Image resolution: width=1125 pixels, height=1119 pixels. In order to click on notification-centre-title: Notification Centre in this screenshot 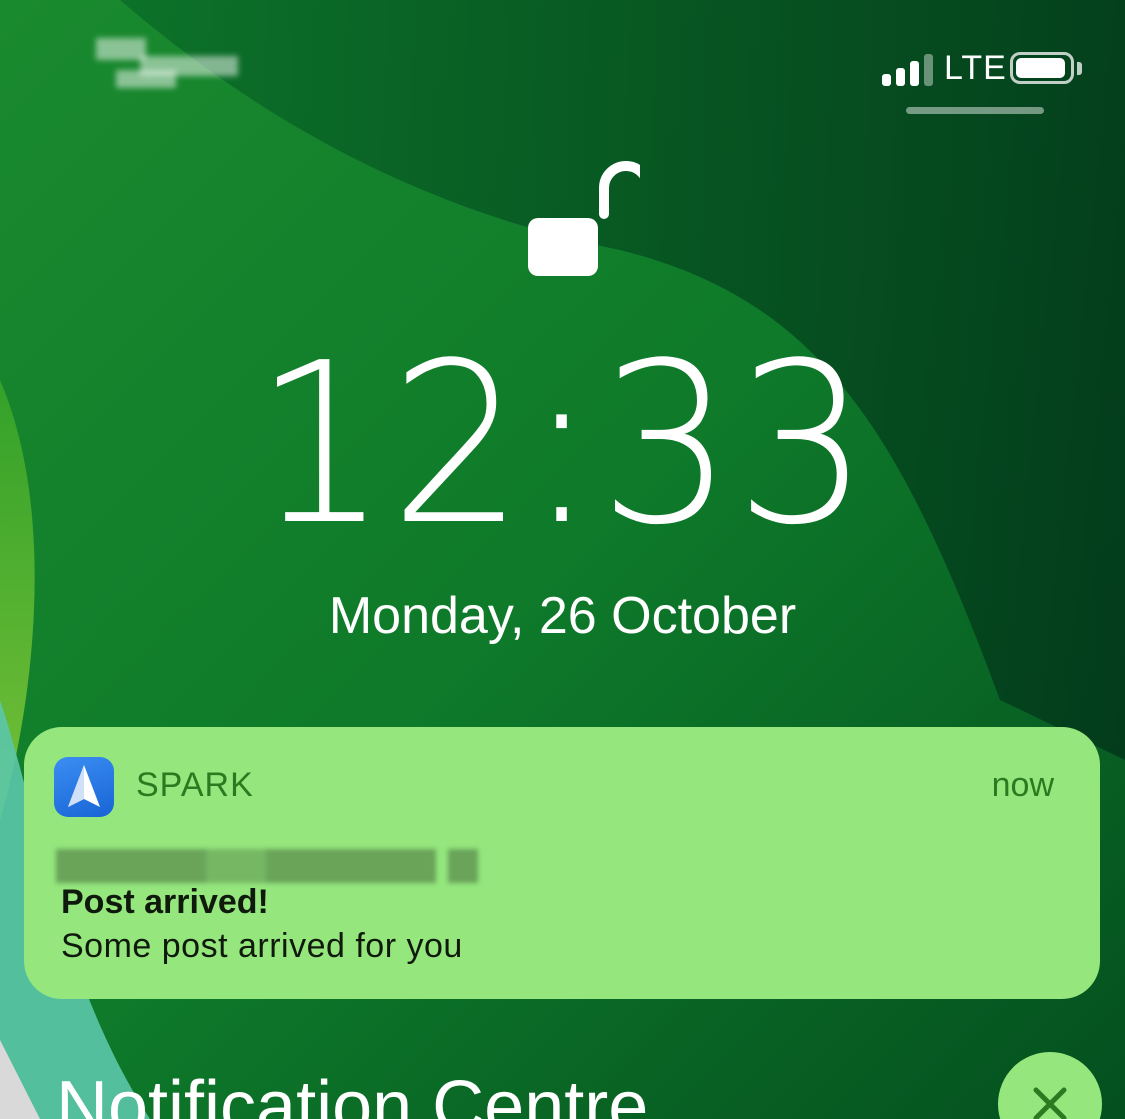, I will do `click(352, 1093)`.